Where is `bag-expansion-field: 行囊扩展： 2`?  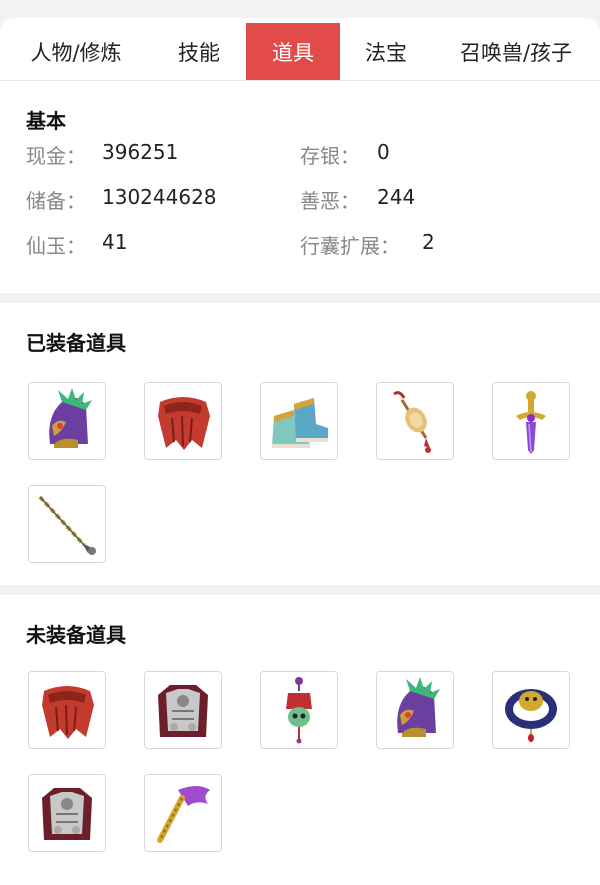 bag-expansion-field: 行囊扩展： 2 is located at coordinates (367, 244).